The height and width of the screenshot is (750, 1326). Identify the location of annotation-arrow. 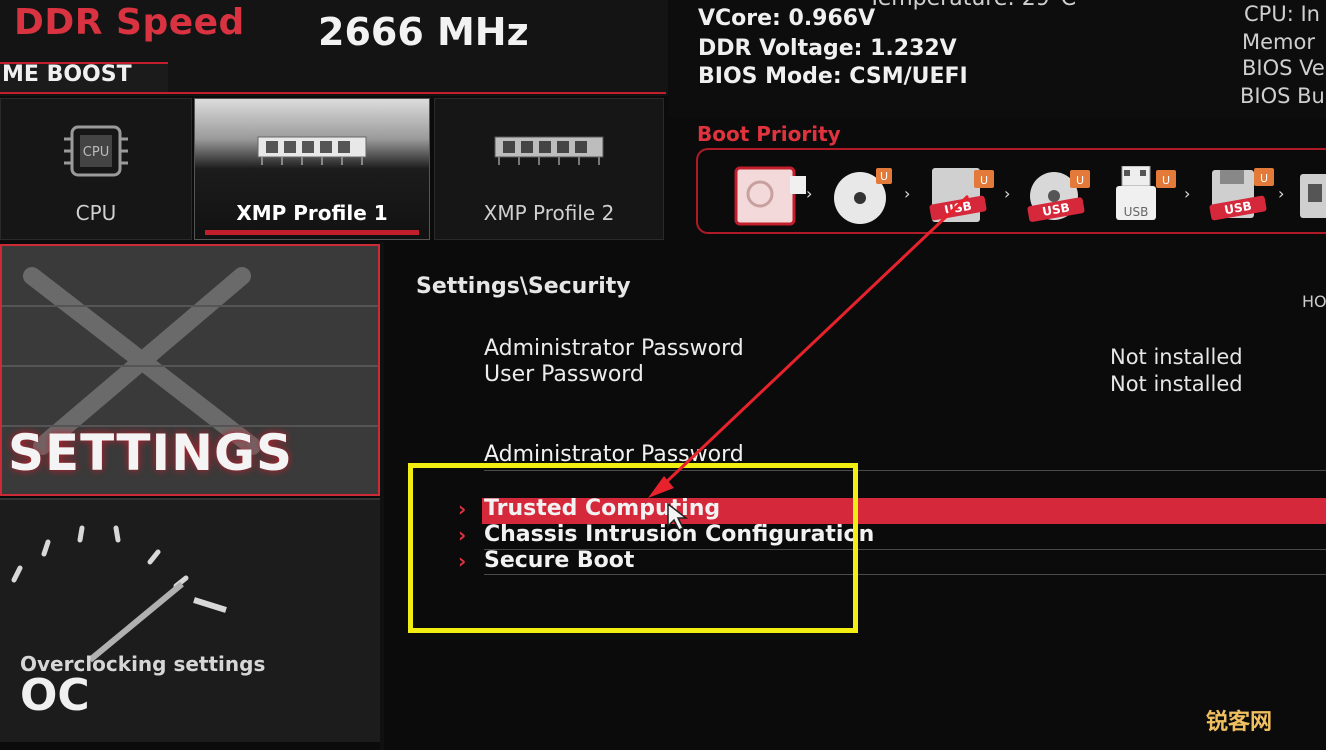
(809, 346).